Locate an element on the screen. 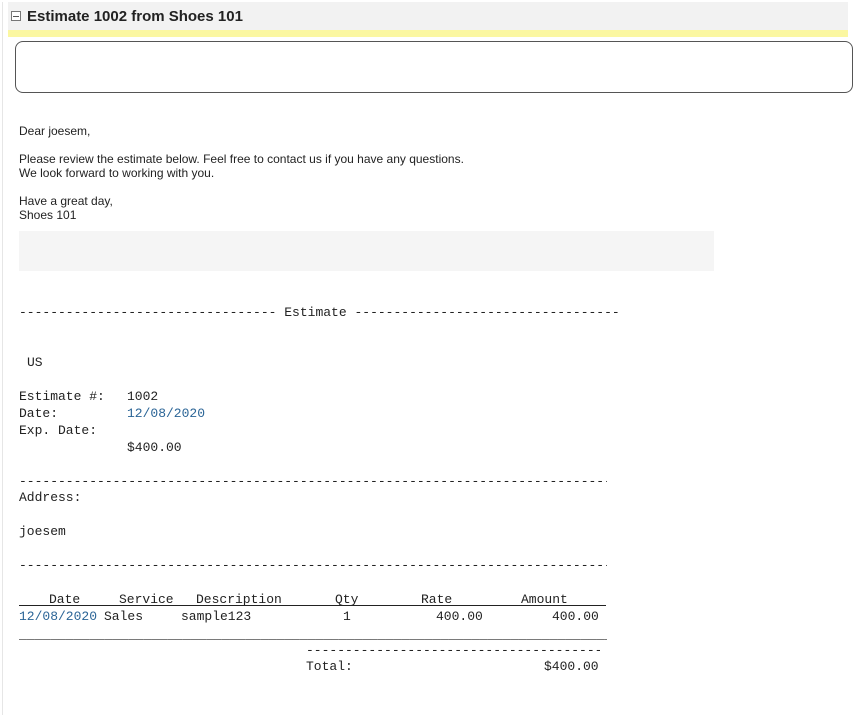  total-value: $400.00 is located at coordinates (571, 666).